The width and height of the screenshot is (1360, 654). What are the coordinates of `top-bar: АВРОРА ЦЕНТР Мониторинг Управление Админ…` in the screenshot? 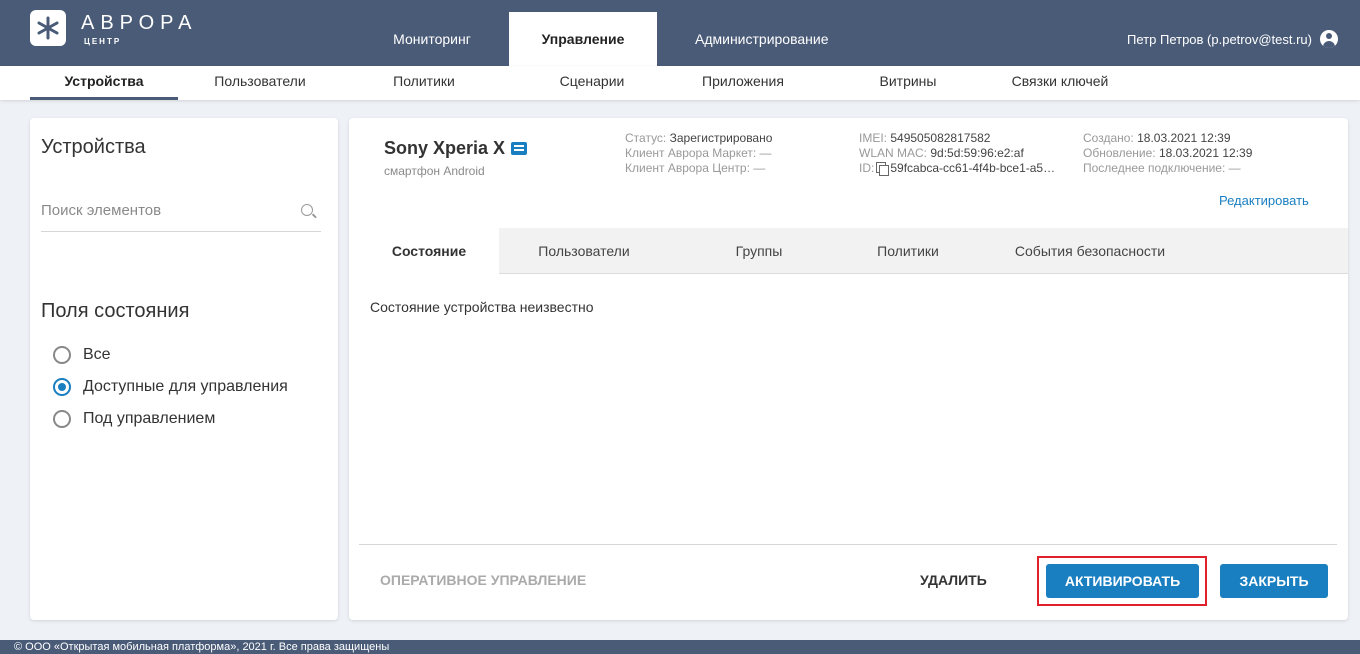 It's located at (680, 33).